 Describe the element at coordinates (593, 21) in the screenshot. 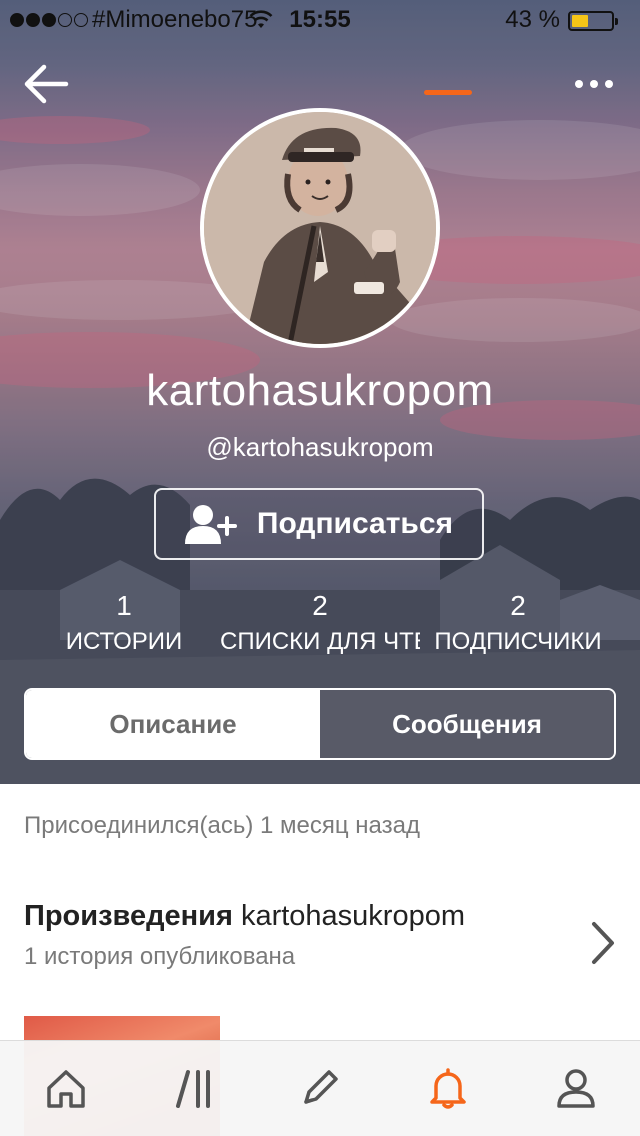

I see `battery-icon` at that location.